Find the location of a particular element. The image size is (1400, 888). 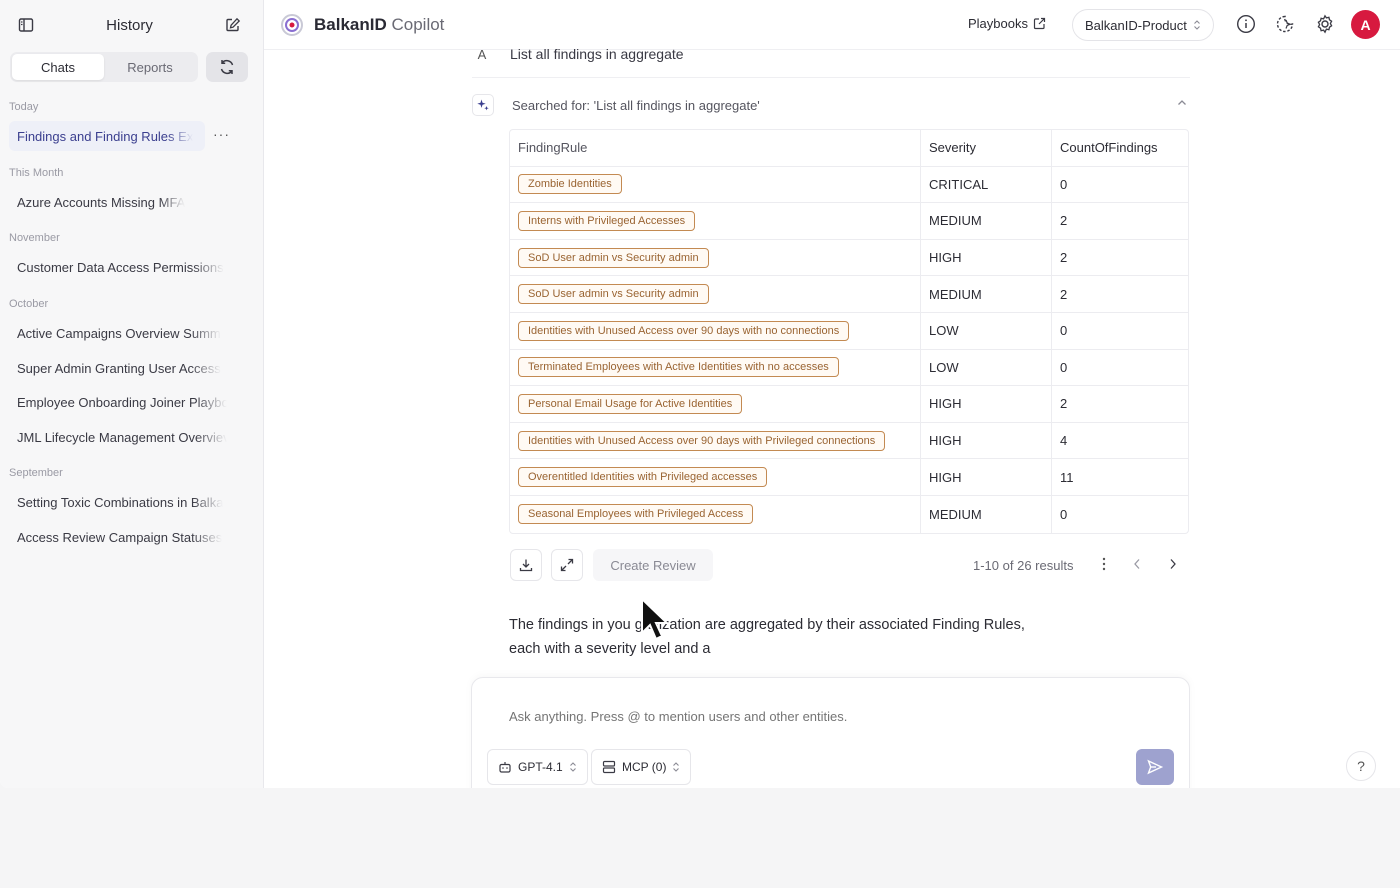

group-label-november: November is located at coordinates (34, 238).